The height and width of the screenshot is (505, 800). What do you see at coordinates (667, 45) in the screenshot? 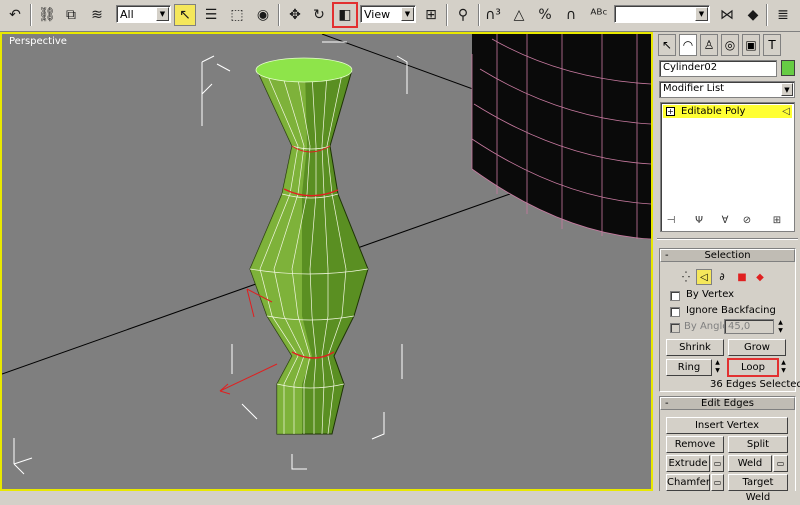
I see `create-tab-icon: ↖` at bounding box center [667, 45].